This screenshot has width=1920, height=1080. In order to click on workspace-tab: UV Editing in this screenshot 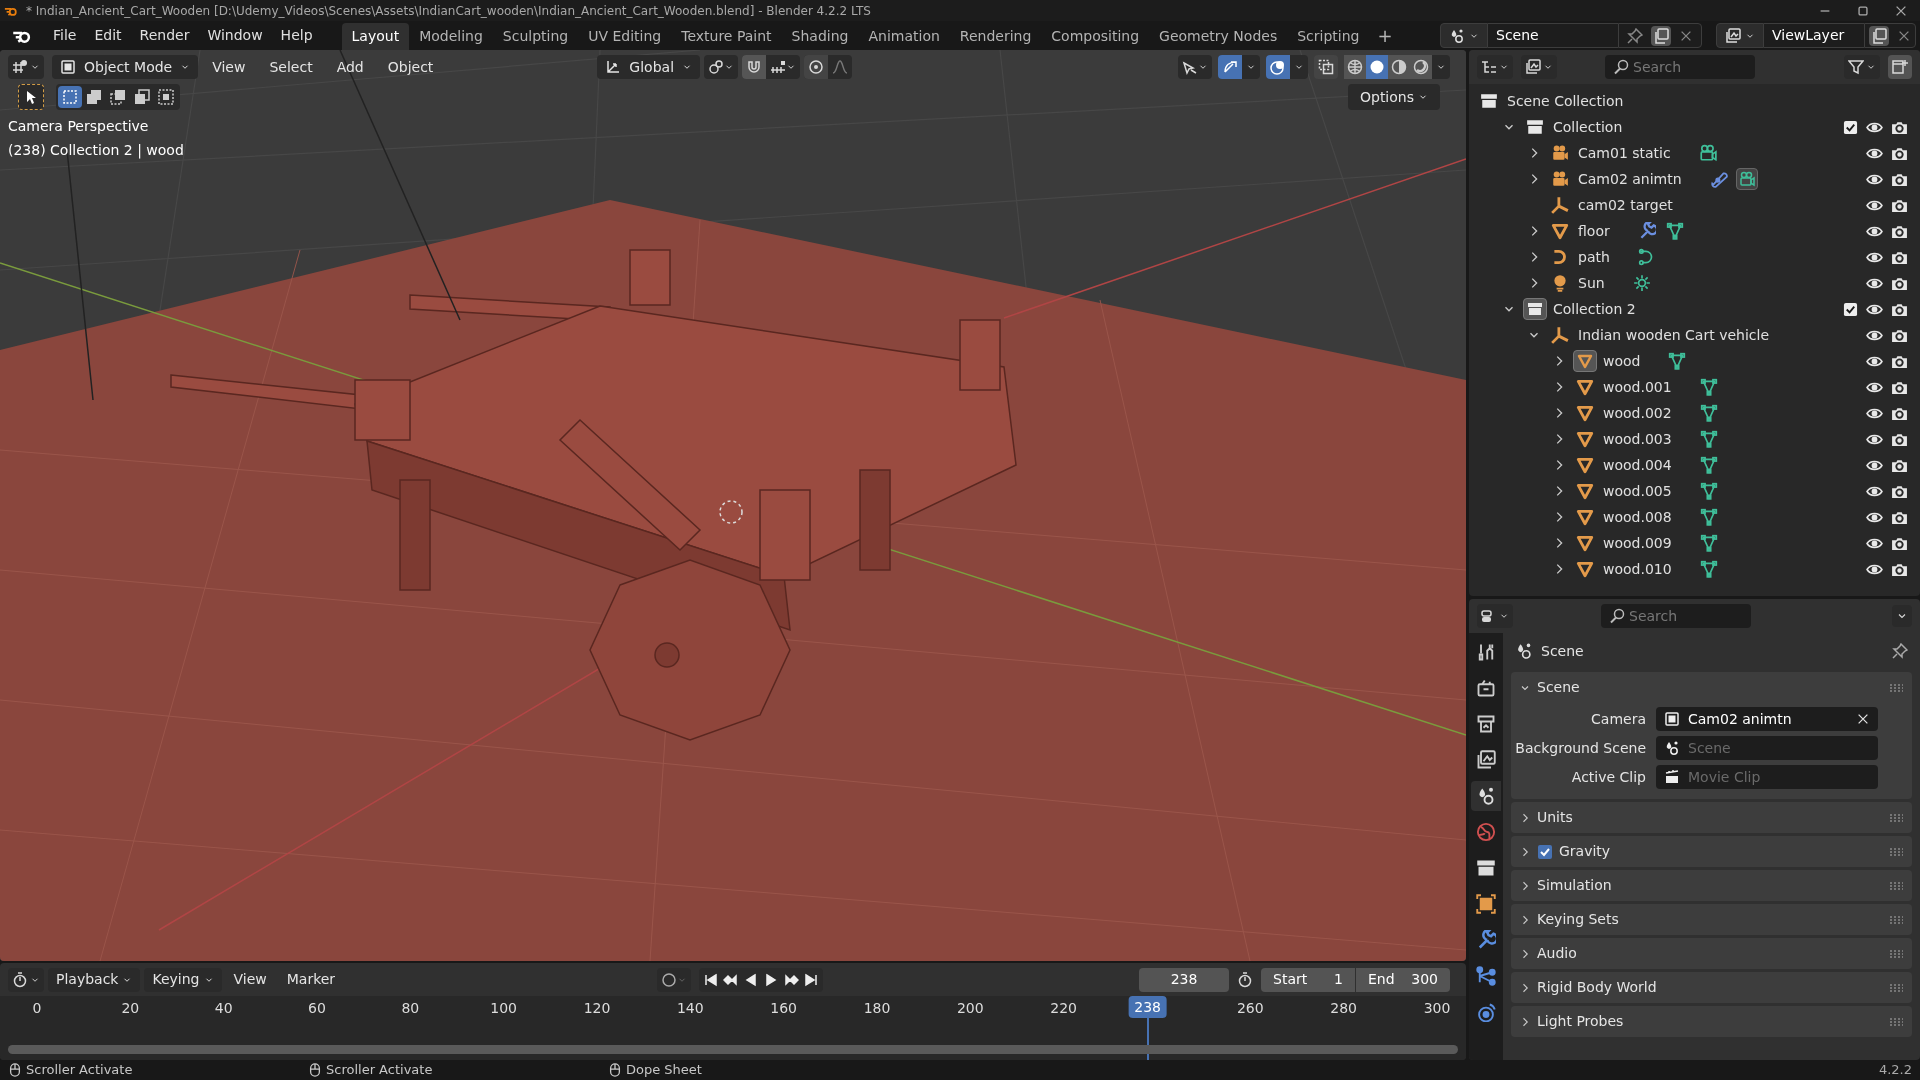, I will do `click(625, 36)`.